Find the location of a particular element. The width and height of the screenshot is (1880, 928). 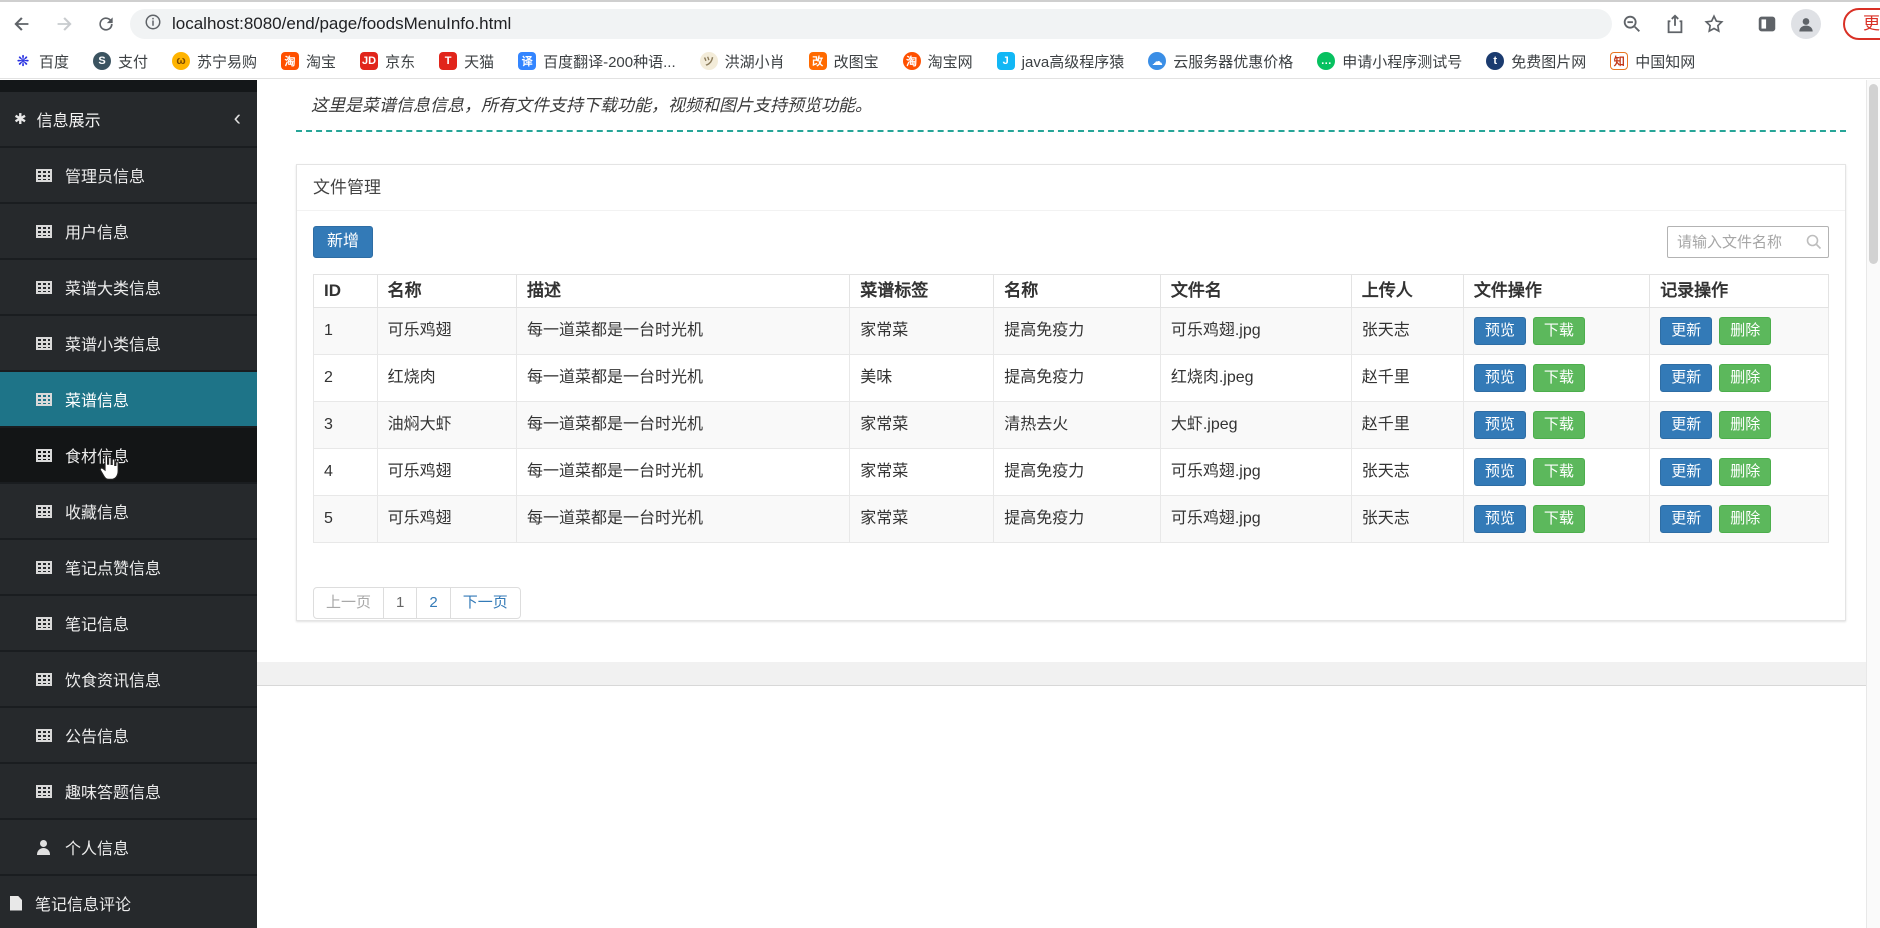

bookmark-洪湖小肖: ツ 洪湖小肖 is located at coordinates (742, 61).